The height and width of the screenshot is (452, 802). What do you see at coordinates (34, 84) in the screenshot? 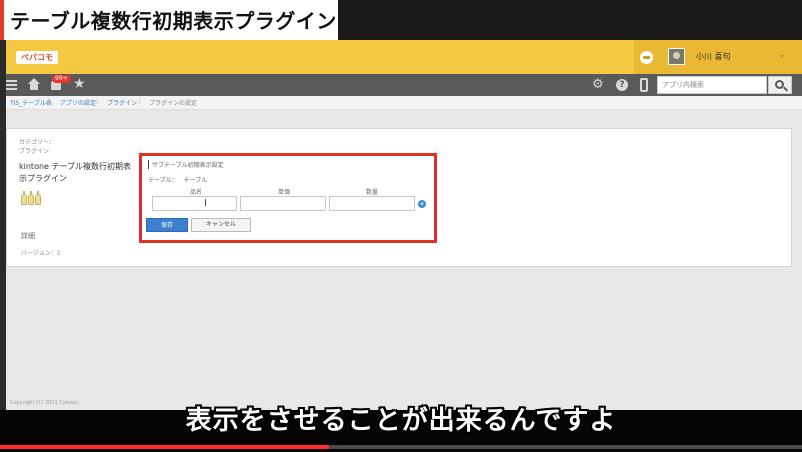
I see `home-icon` at bounding box center [34, 84].